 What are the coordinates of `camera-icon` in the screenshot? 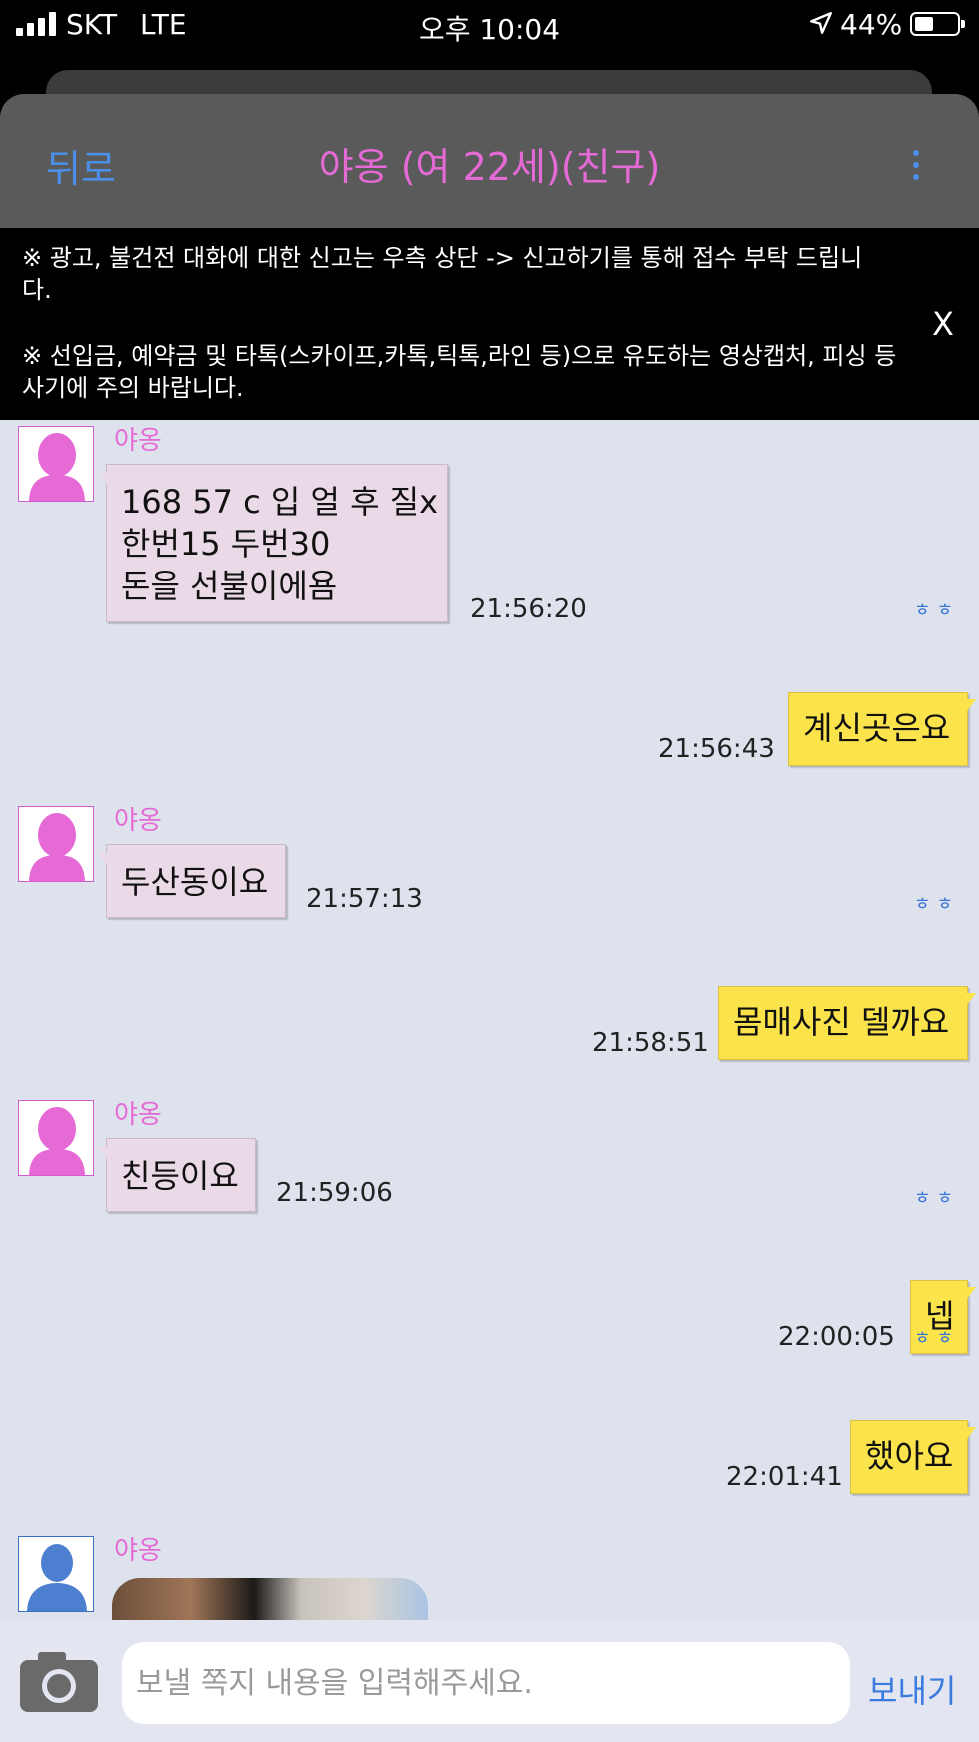 It's located at (59, 1682).